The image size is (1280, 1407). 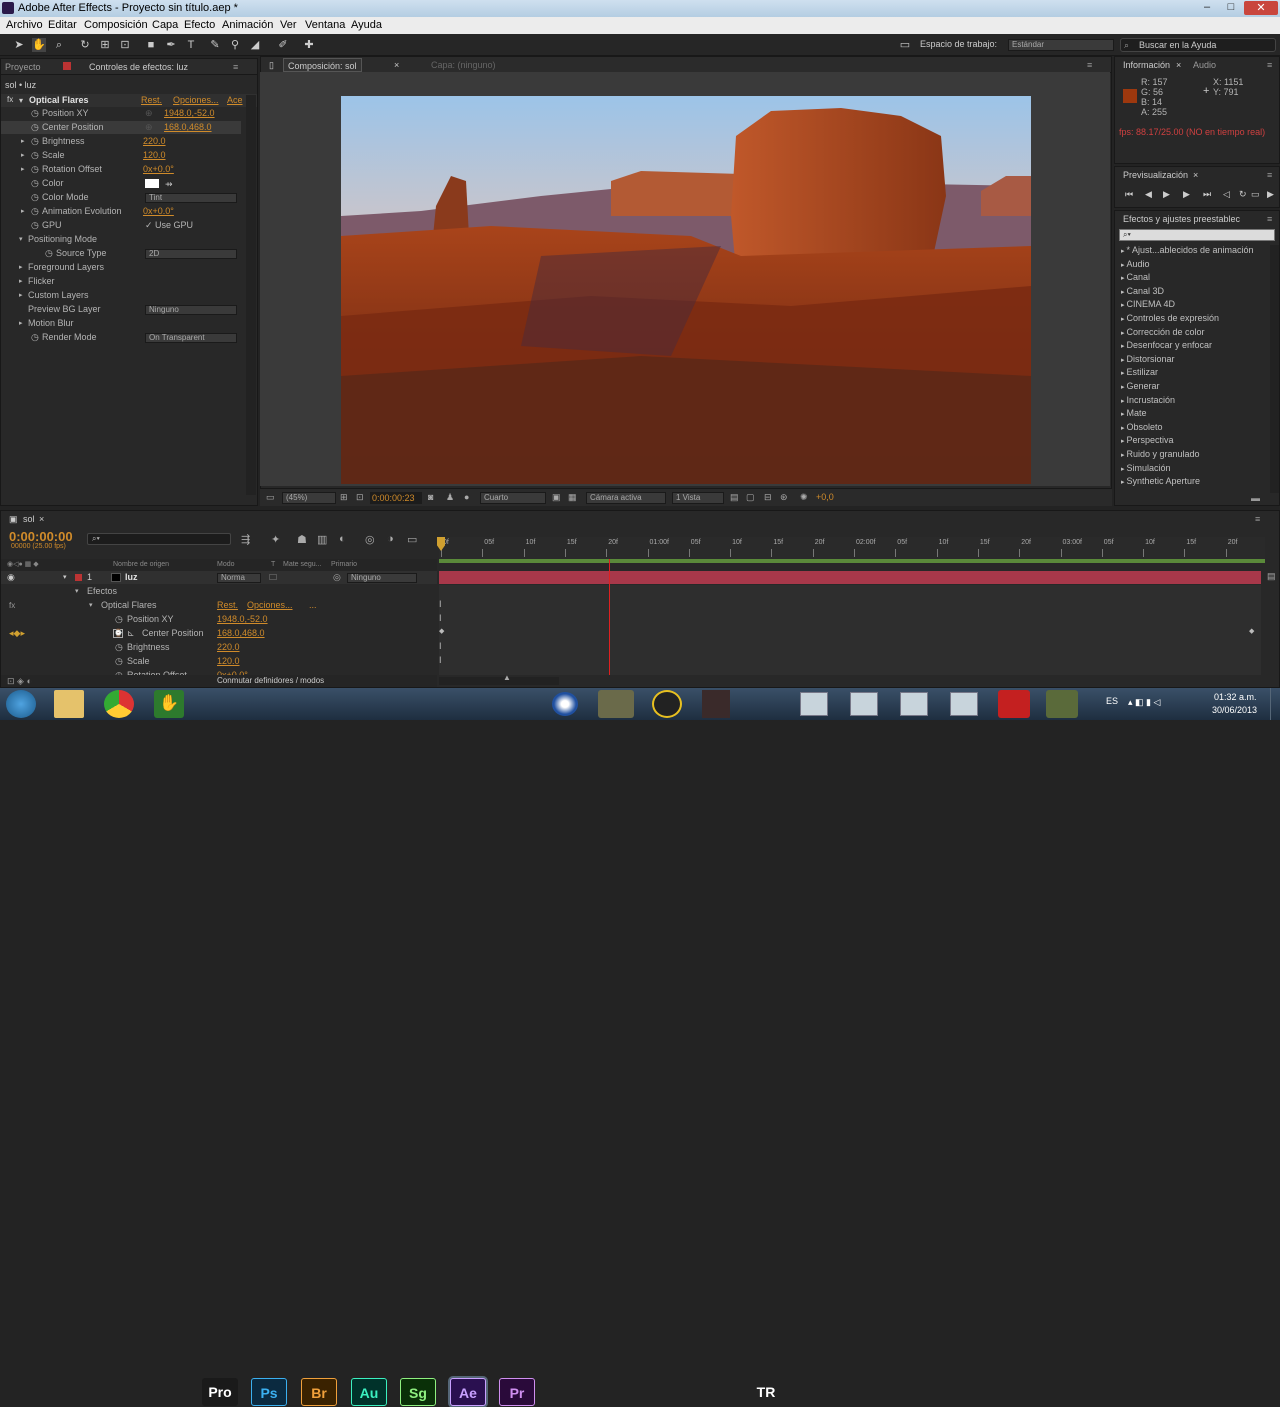 I want to click on crosshair-icon: ⊕, so click(x=149, y=127).